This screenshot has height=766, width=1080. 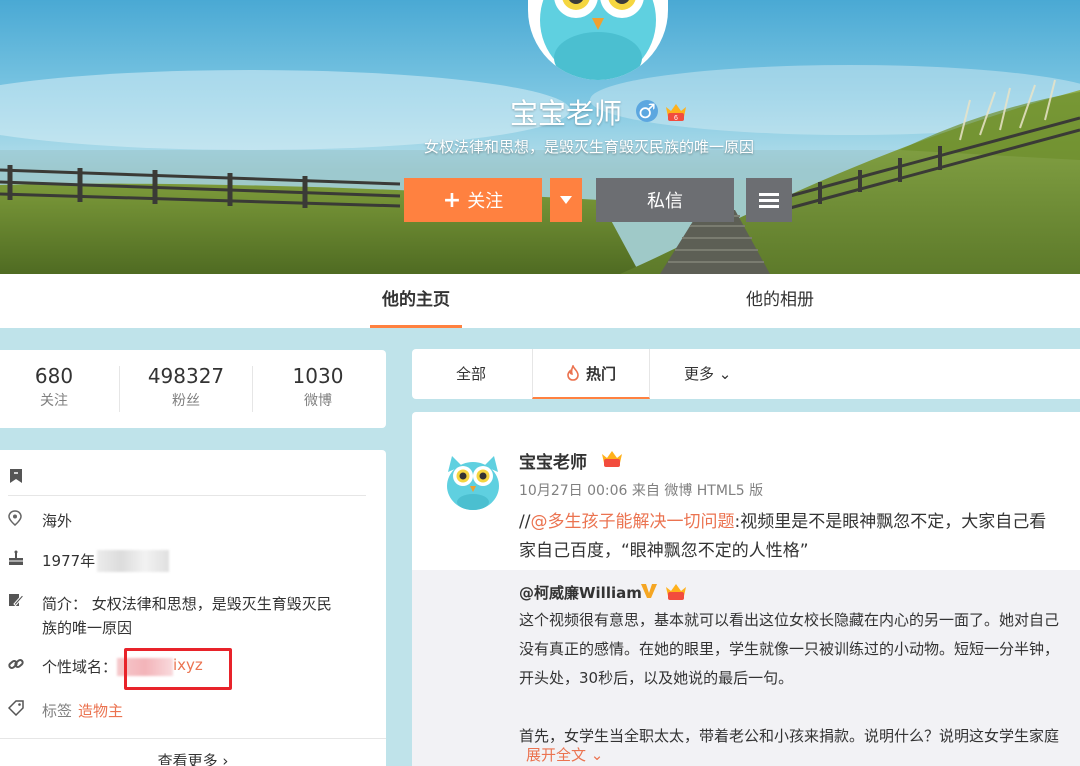 What do you see at coordinates (676, 112) in the screenshot?
I see `vip-crown-icon: 6` at bounding box center [676, 112].